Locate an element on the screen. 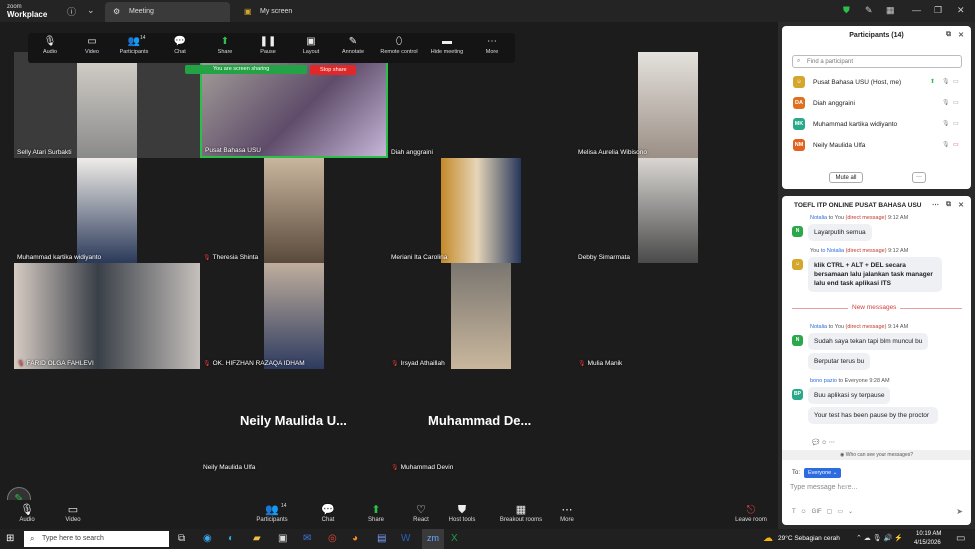 This screenshot has width=975, height=549. video-tile: Selly Atari Surbakti is located at coordinates (107, 105).